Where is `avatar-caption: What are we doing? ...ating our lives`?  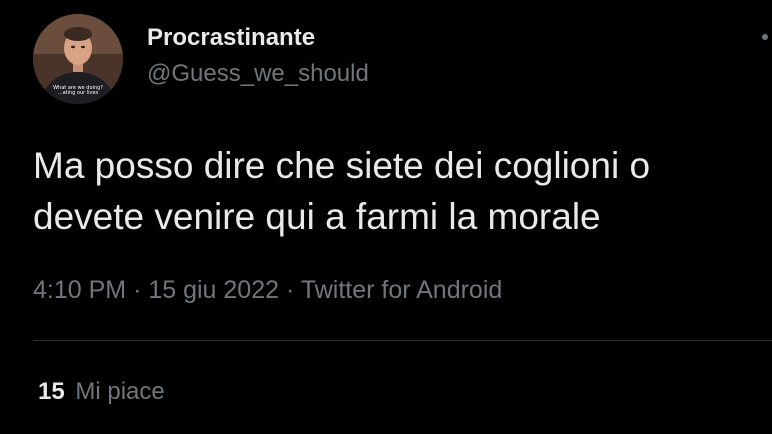
avatar-caption: What are we doing? ...ating our lives is located at coordinates (78, 91).